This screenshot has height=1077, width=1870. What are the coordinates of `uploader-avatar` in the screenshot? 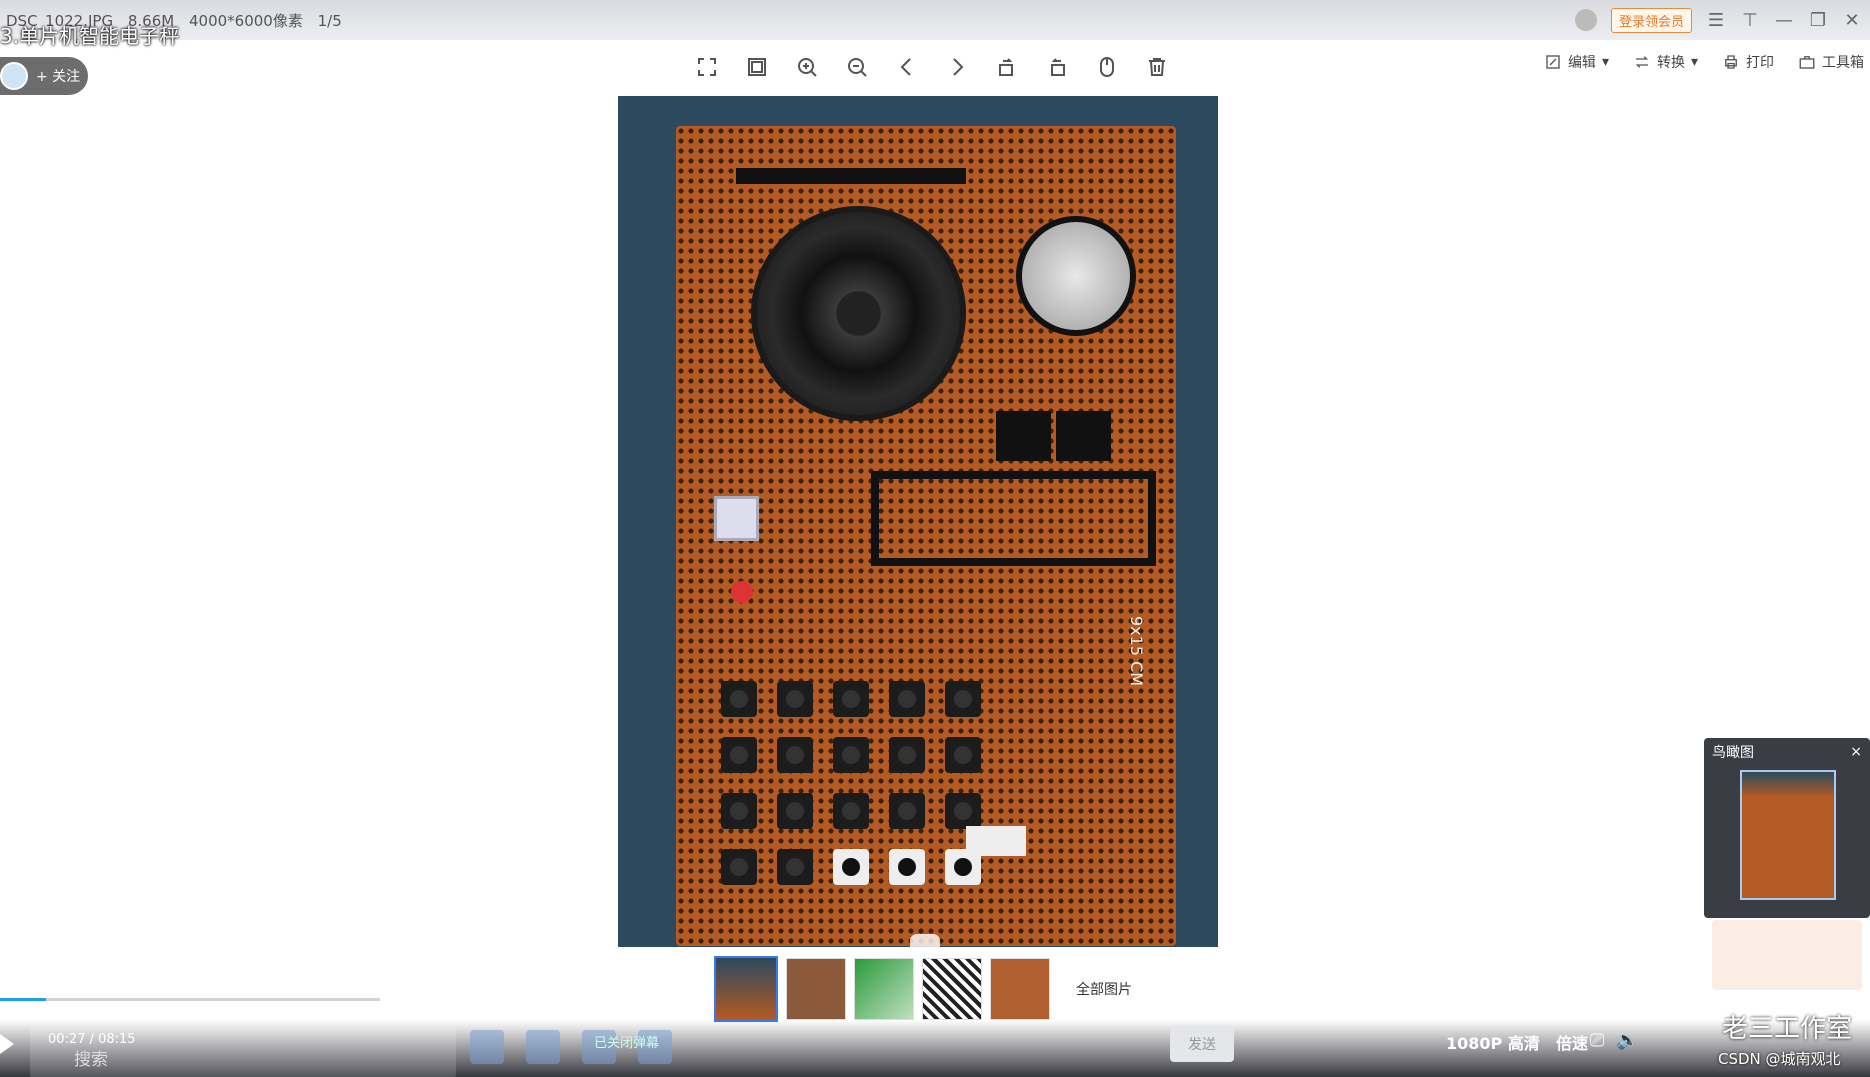 It's located at (14, 76).